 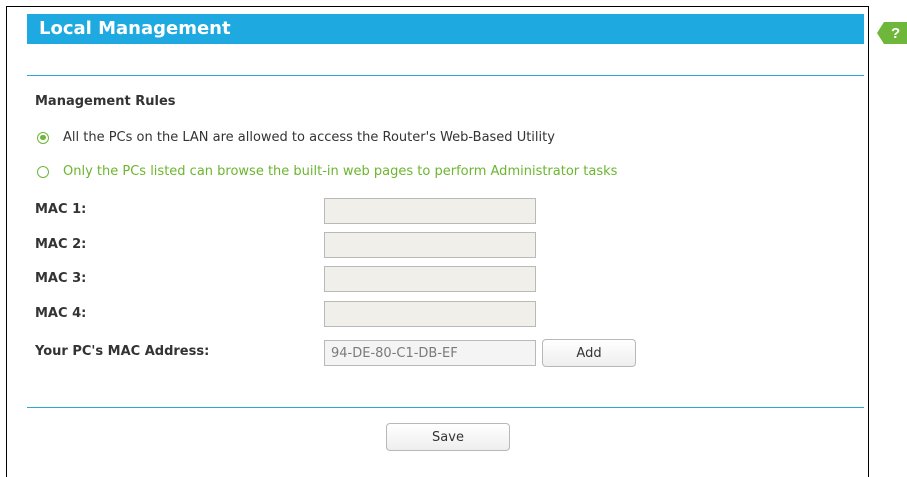 What do you see at coordinates (61, 209) in the screenshot?
I see `mac-1-label: MAC 1:` at bounding box center [61, 209].